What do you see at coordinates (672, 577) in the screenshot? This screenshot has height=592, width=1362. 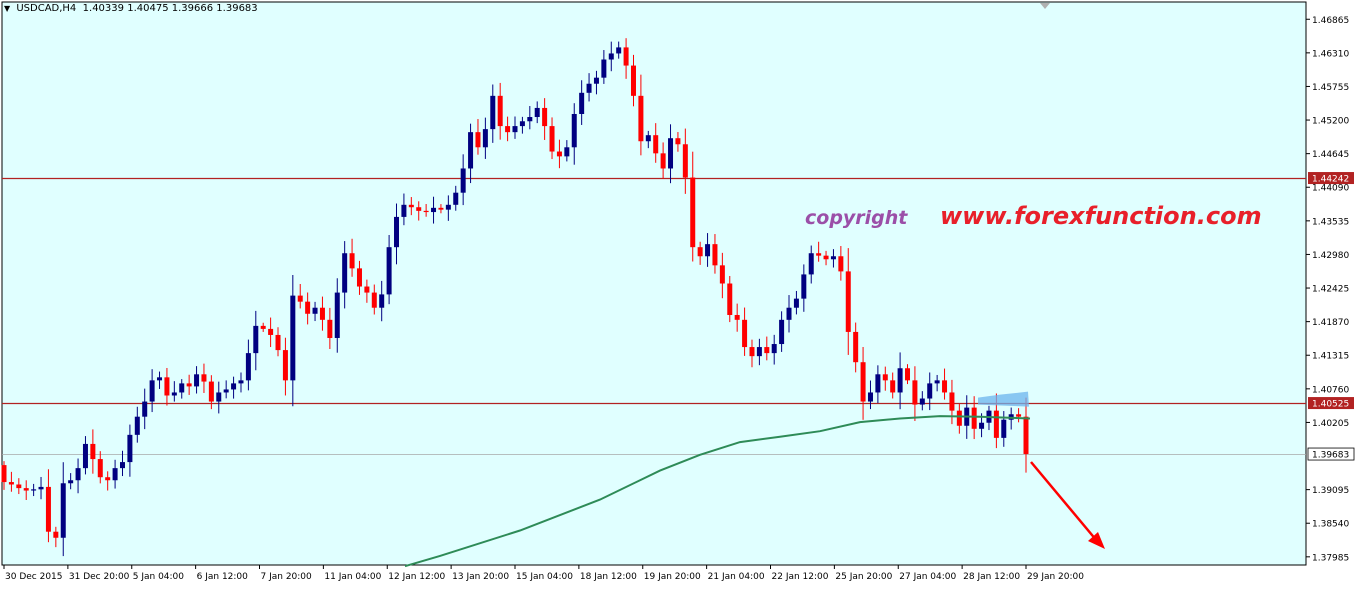 I see `x-tick-label: 19 Jan 20:00` at bounding box center [672, 577].